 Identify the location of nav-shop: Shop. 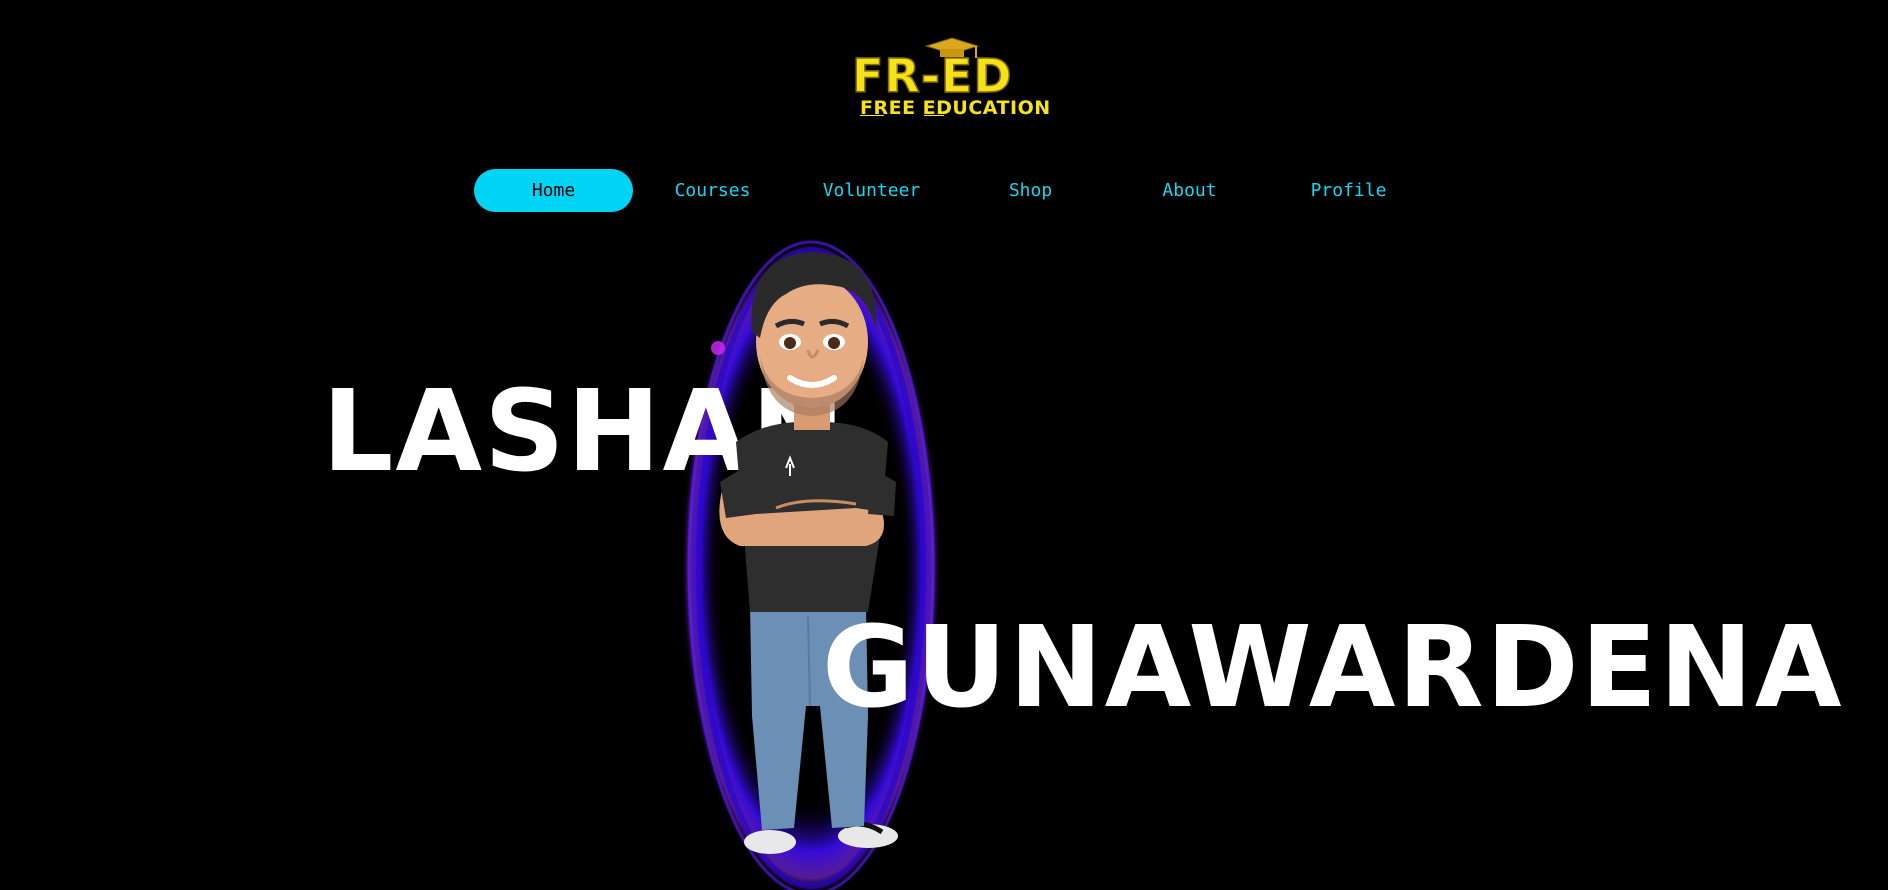
(1030, 190).